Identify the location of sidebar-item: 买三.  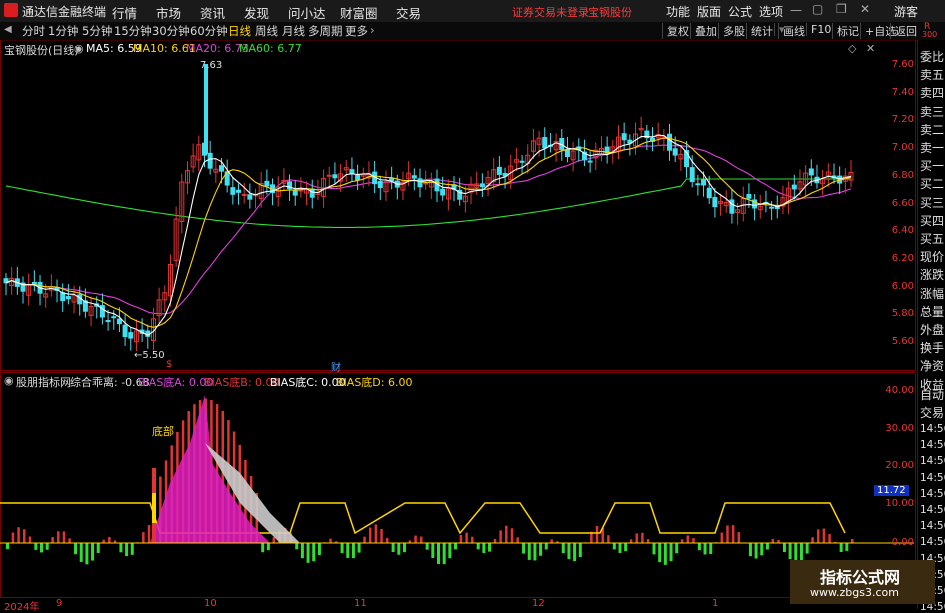
(932, 202).